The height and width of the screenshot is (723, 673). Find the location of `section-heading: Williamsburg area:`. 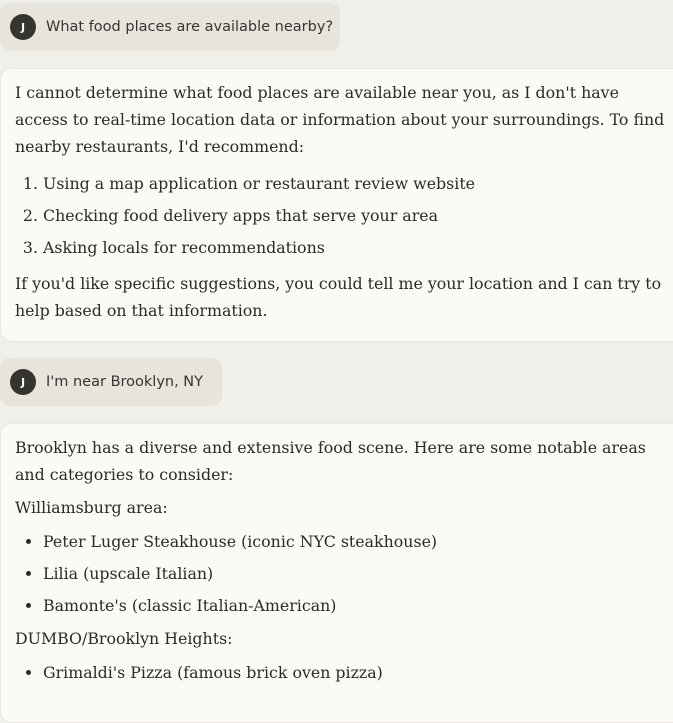

section-heading: Williamsburg area: is located at coordinates (91, 507).